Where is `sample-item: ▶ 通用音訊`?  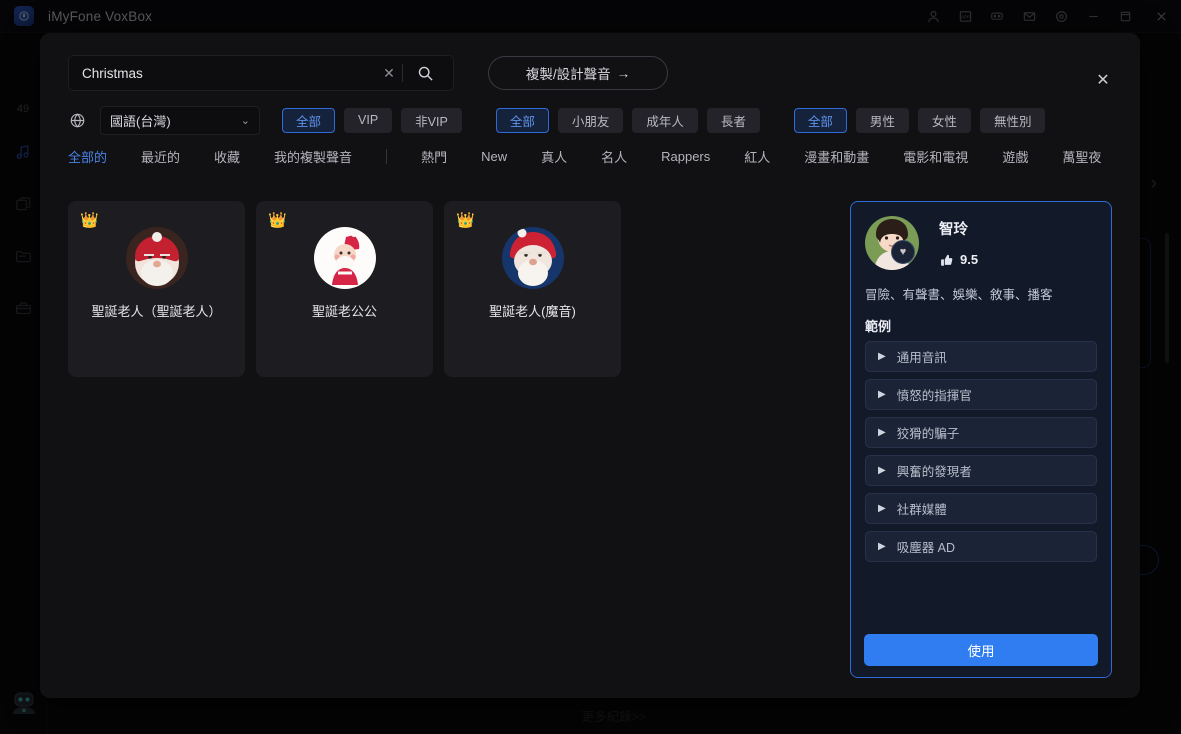
sample-item: ▶ 通用音訊 is located at coordinates (981, 356).